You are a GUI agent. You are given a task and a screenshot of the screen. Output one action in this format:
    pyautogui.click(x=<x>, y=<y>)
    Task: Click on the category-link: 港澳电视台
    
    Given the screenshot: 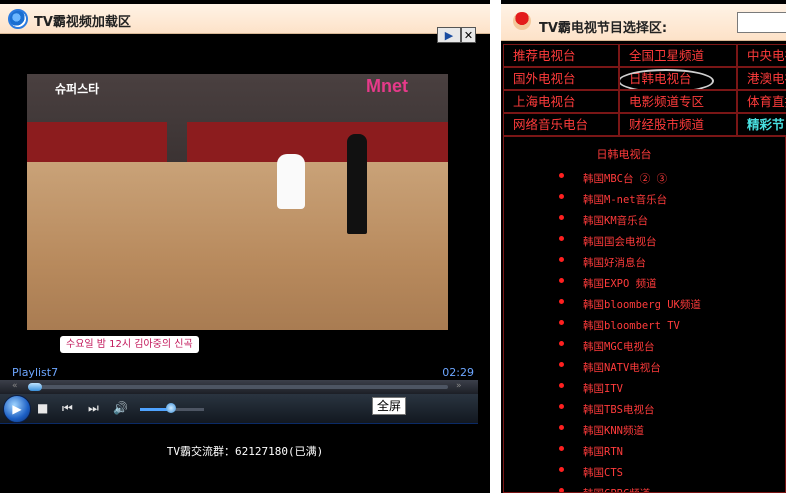 What is the action you would take?
    pyautogui.click(x=761, y=78)
    